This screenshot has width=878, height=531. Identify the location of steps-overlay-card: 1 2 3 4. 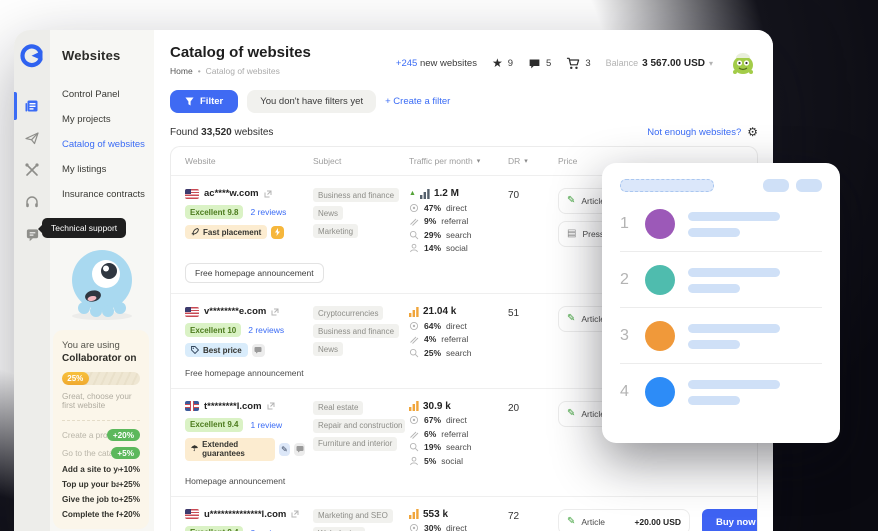
(721, 303).